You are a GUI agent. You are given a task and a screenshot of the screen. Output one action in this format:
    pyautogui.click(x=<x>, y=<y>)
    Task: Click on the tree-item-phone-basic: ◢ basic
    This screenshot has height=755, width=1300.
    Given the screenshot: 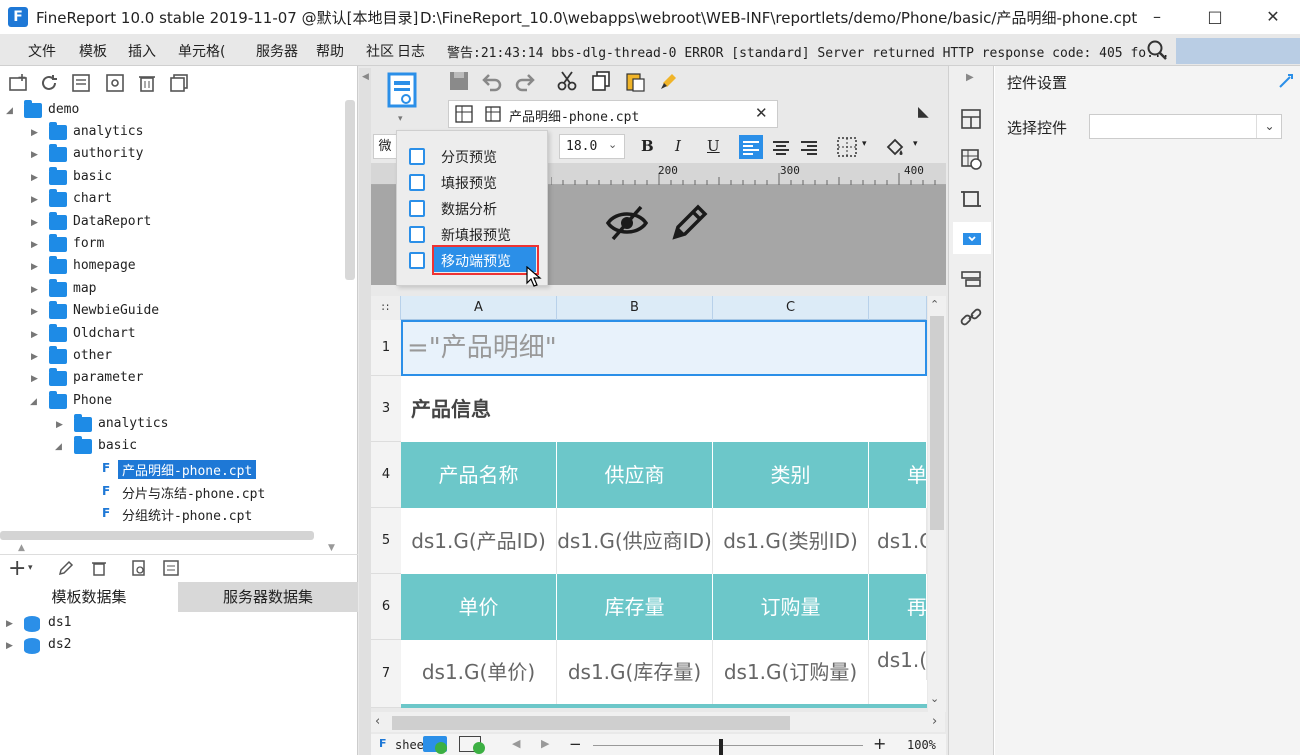 What is the action you would take?
    pyautogui.click(x=170, y=447)
    